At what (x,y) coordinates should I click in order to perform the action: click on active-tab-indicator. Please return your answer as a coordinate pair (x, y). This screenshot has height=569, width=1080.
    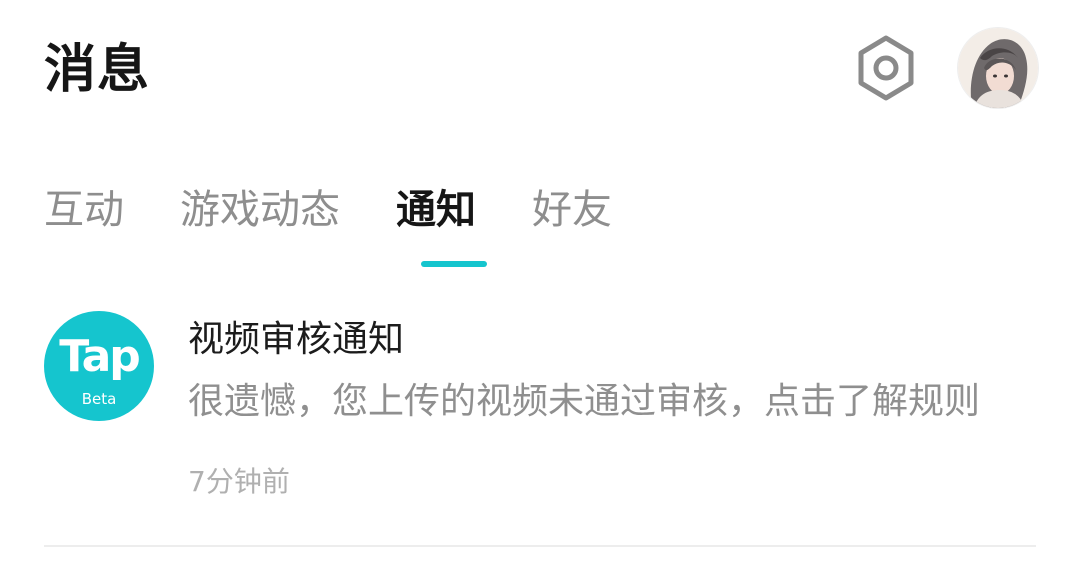
    Looking at the image, I should click on (454, 264).